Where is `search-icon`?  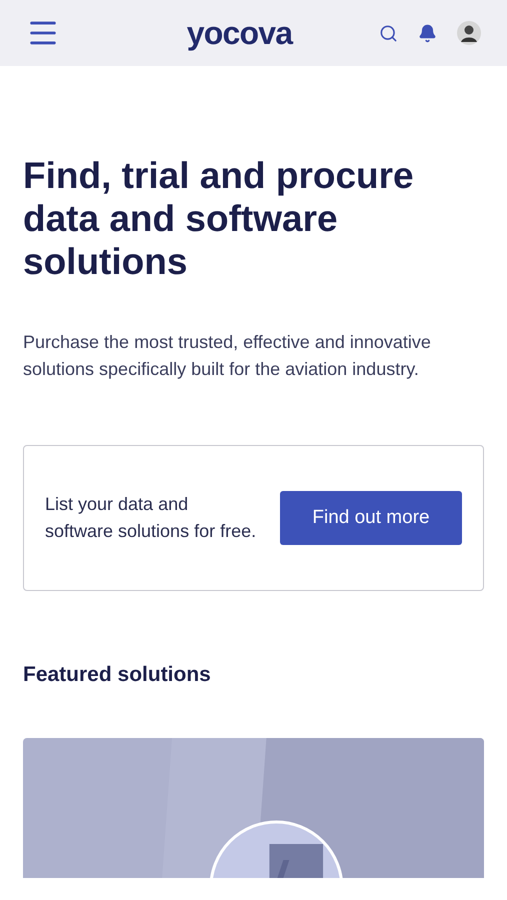 search-icon is located at coordinates (388, 33).